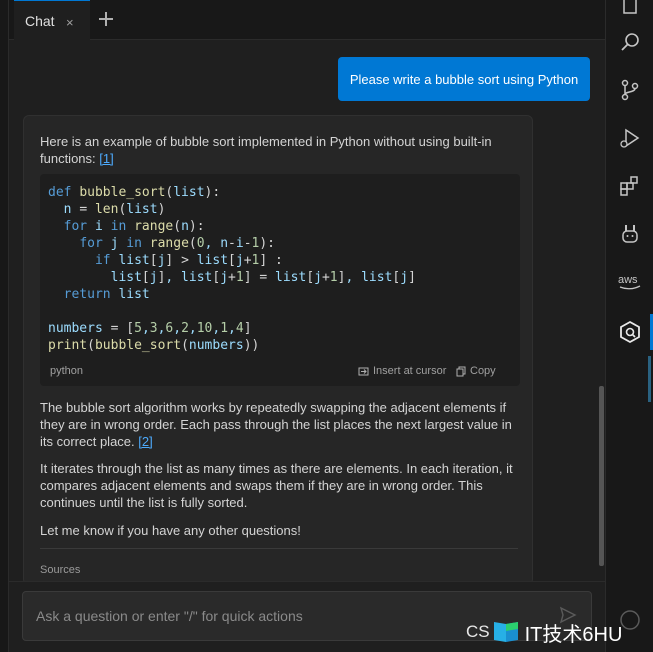  Describe the element at coordinates (478, 631) in the screenshot. I see `watermark-prefix: CS` at that location.